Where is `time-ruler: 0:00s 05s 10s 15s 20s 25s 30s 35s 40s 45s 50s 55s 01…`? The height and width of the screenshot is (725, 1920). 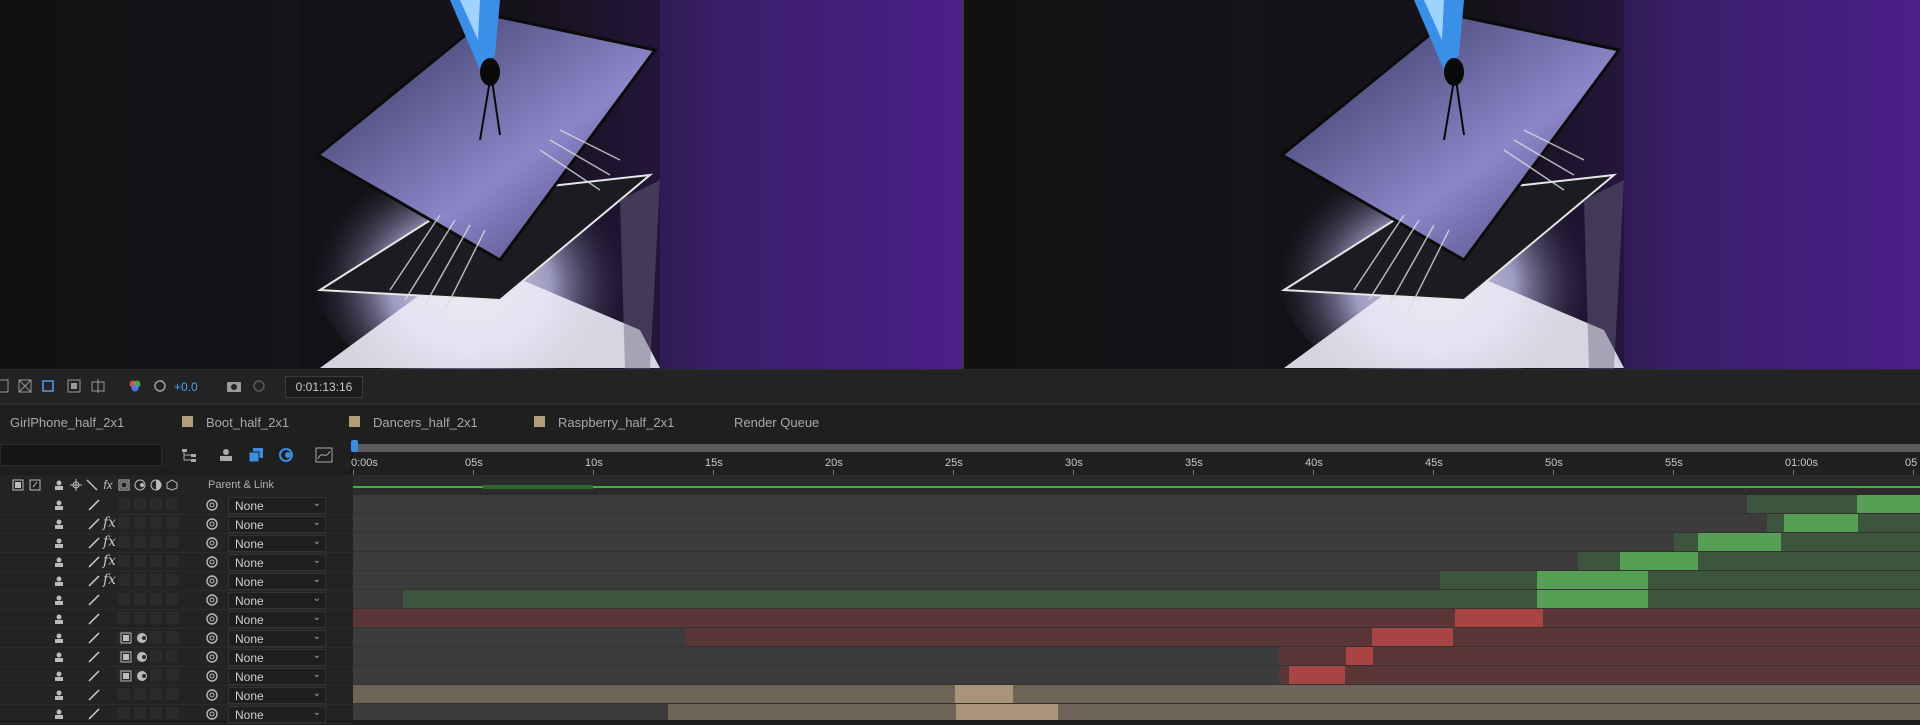 time-ruler: 0:00s 05s 10s 15s 20s 25s 30s 35s 40s 45s 50s 55s 01… is located at coordinates (1135, 457).